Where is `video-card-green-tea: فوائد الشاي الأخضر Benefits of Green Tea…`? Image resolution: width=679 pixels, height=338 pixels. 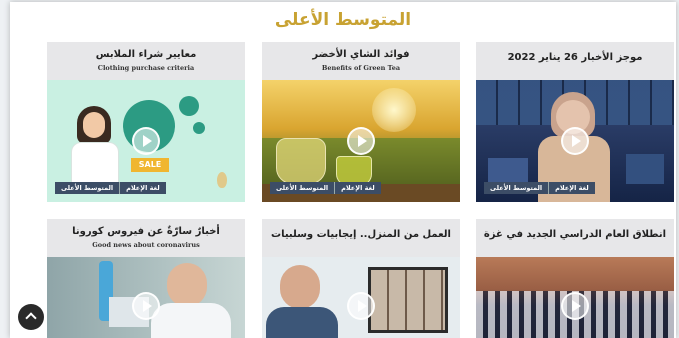 video-card-green-tea: فوائد الشاي الأخضر Benefits of Green Tea… is located at coordinates (361, 122).